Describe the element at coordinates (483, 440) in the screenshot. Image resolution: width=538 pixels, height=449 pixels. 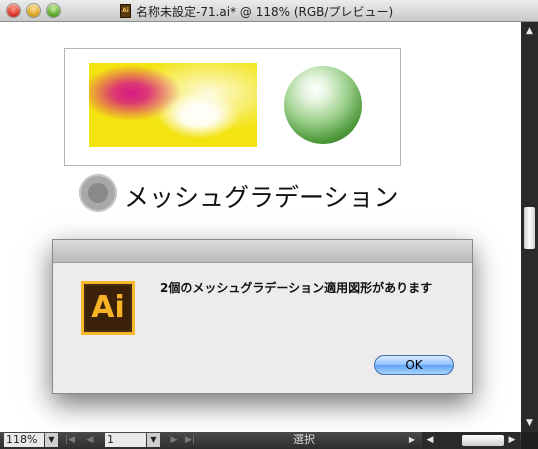
I see `horizontal-scroll-thumb` at that location.